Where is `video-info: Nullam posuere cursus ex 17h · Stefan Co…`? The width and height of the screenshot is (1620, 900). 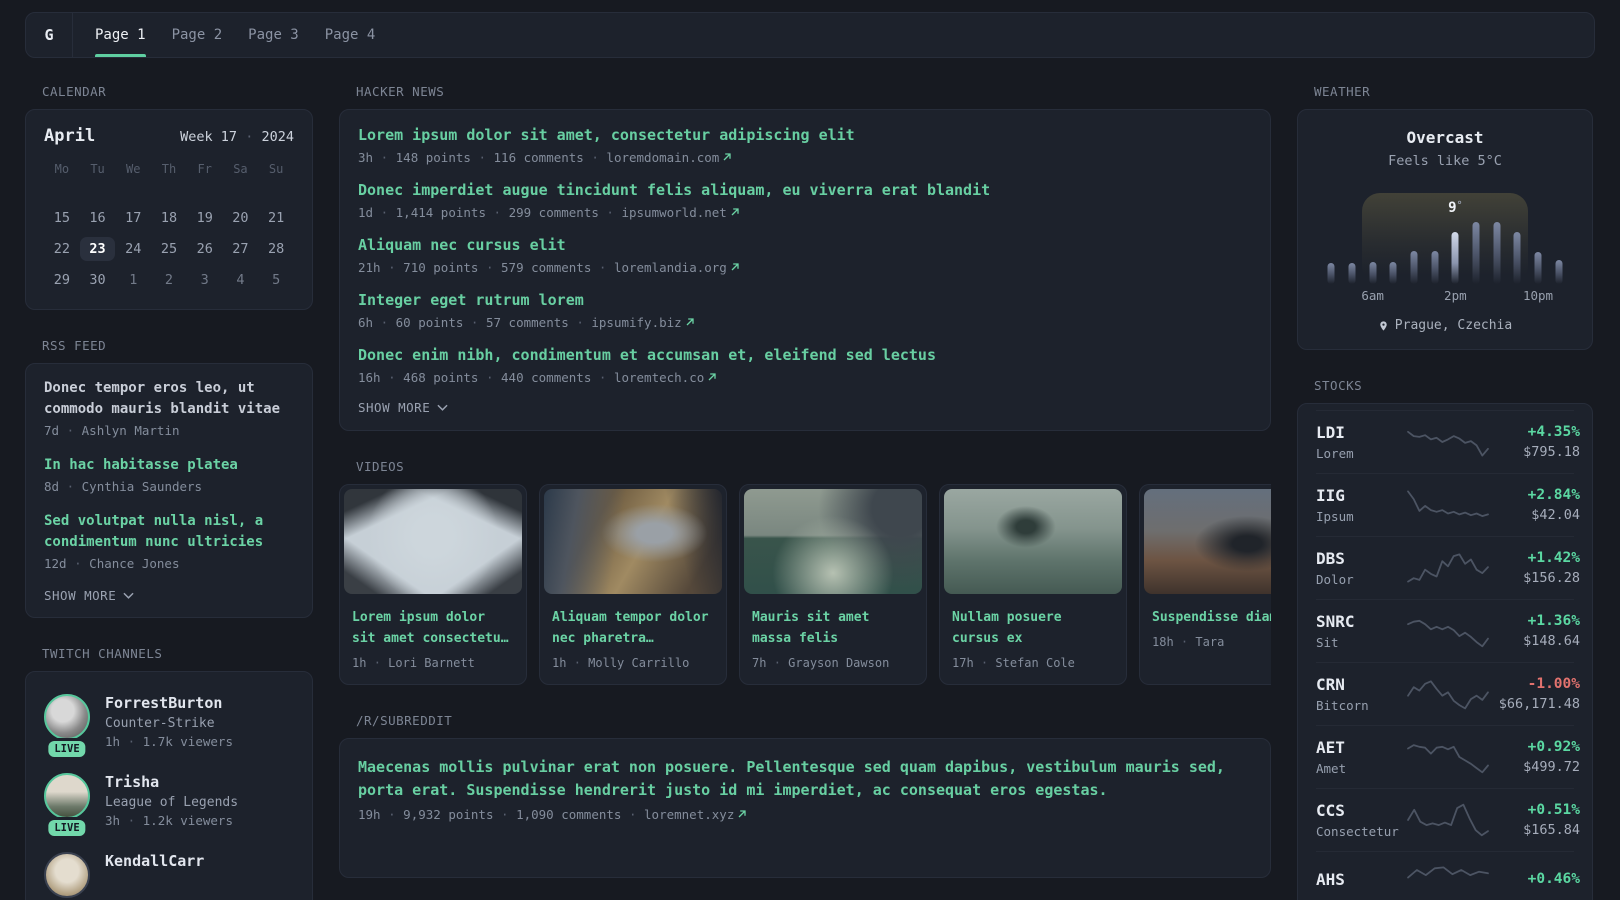 video-info: Nullam posuere cursus ex 17h · Stefan Co… is located at coordinates (1033, 641).